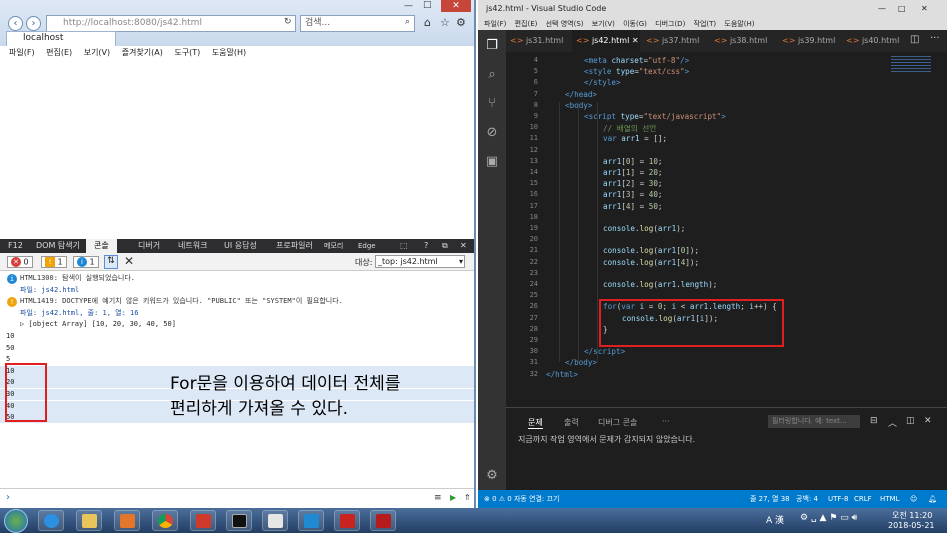  I want to click on close-button: ✕, so click(456, 6).